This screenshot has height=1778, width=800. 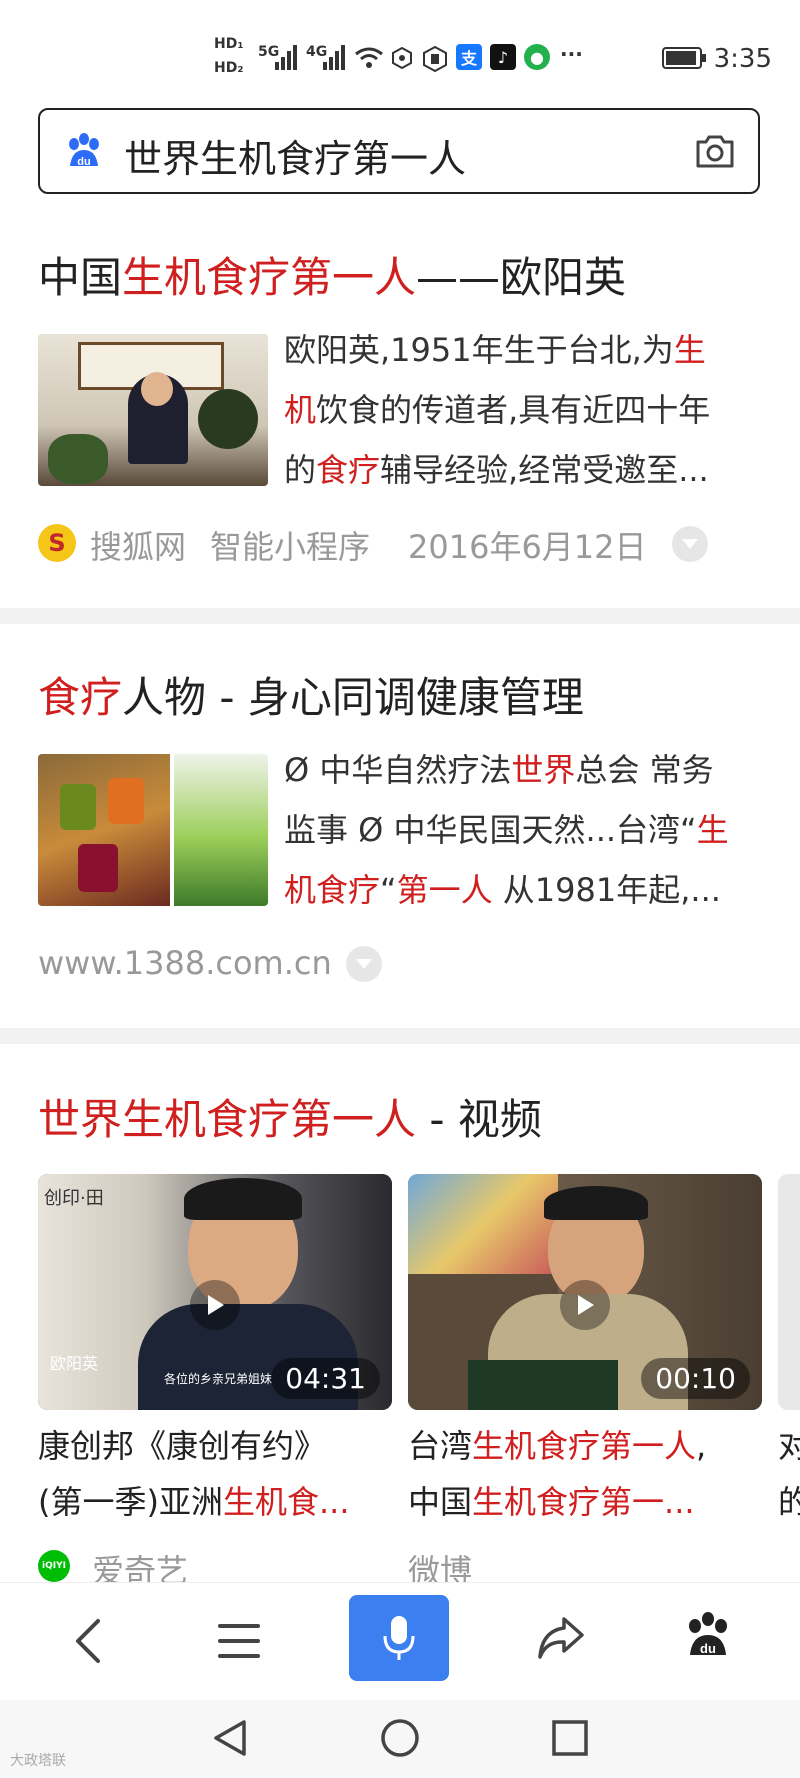 I want to click on video-brand-watermark: 创印·田, so click(x=74, y=1198).